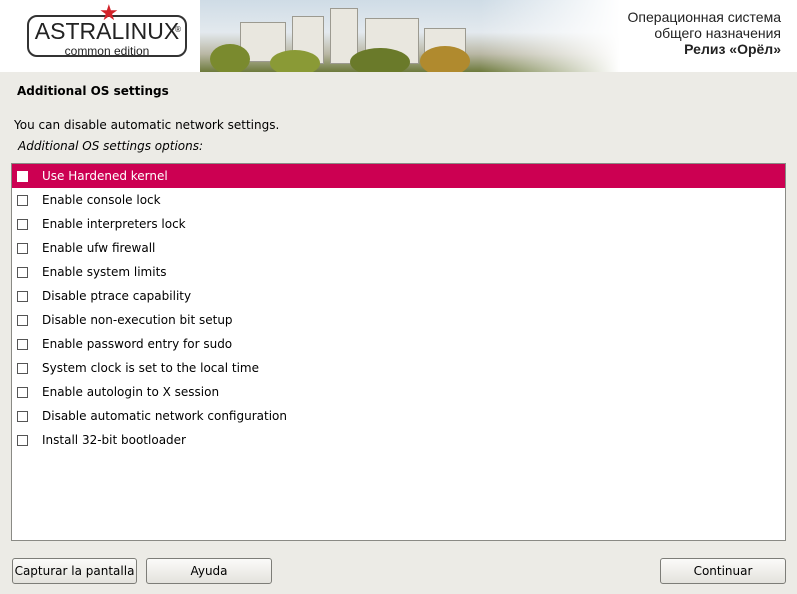 This screenshot has width=797, height=594. What do you see at coordinates (398, 200) in the screenshot?
I see `option-enable-console-lock: Enable console lock` at bounding box center [398, 200].